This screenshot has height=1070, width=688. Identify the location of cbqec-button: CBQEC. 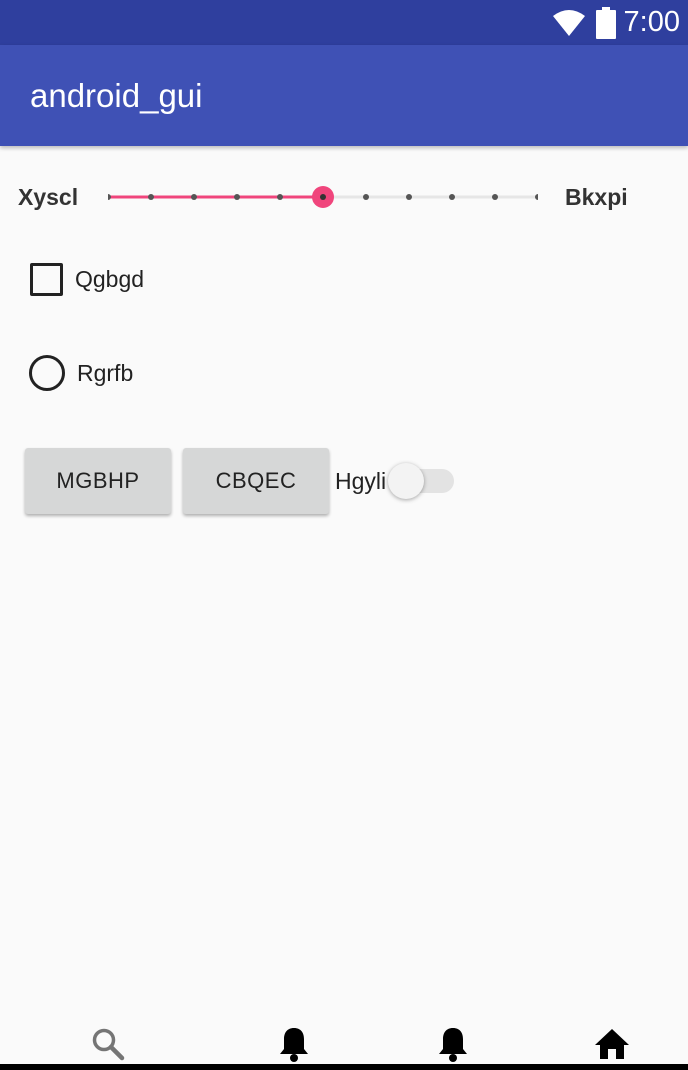
(256, 481).